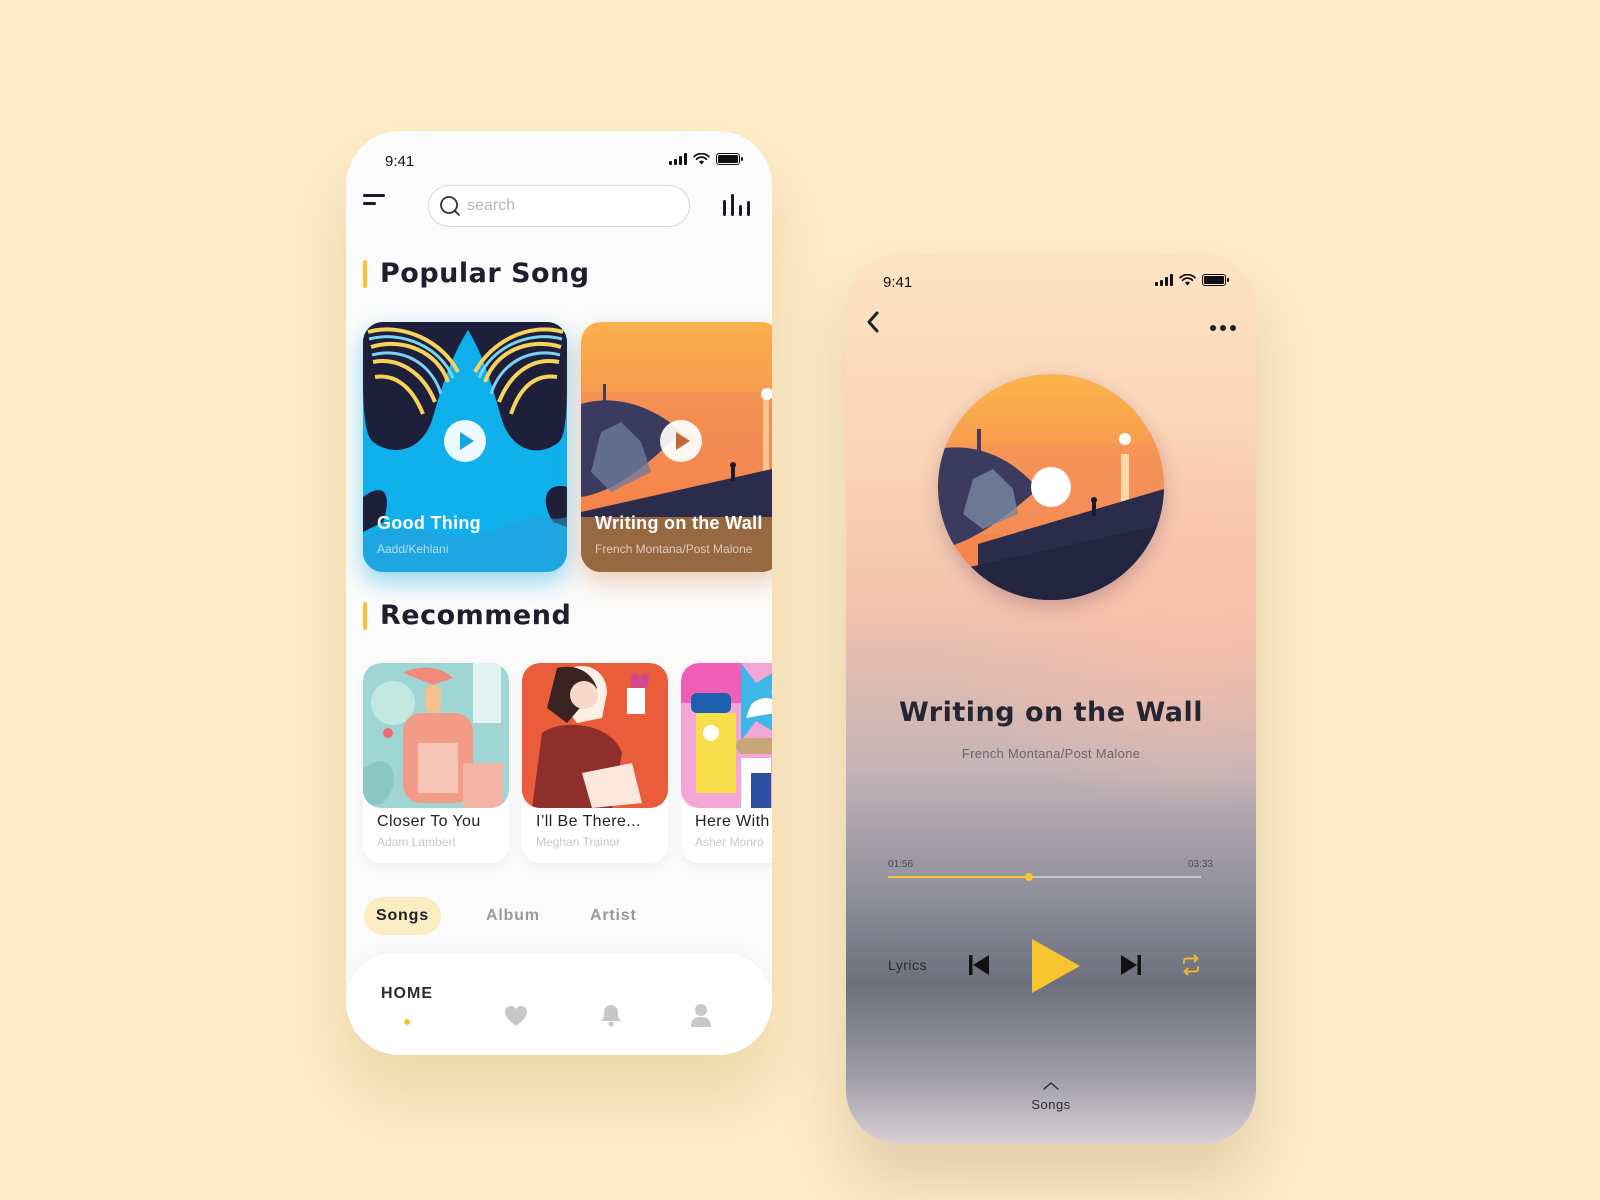 The height and width of the screenshot is (1200, 1600). What do you see at coordinates (1051, 1104) in the screenshot?
I see `songs-drawer-label: Songs` at bounding box center [1051, 1104].